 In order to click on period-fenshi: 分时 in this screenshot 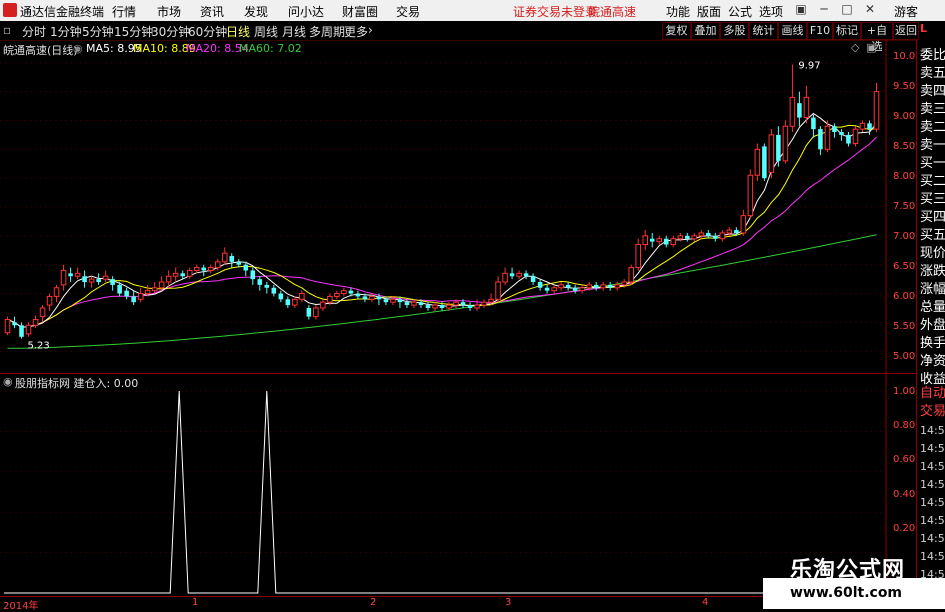, I will do `click(34, 31)`.